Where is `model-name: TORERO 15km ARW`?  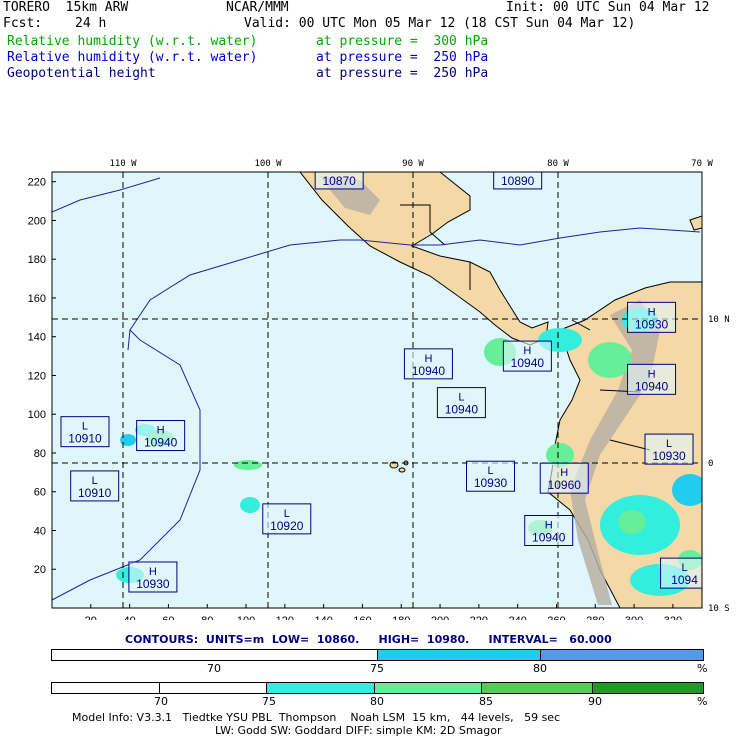
model-name: TORERO 15km ARW is located at coordinates (66, 7).